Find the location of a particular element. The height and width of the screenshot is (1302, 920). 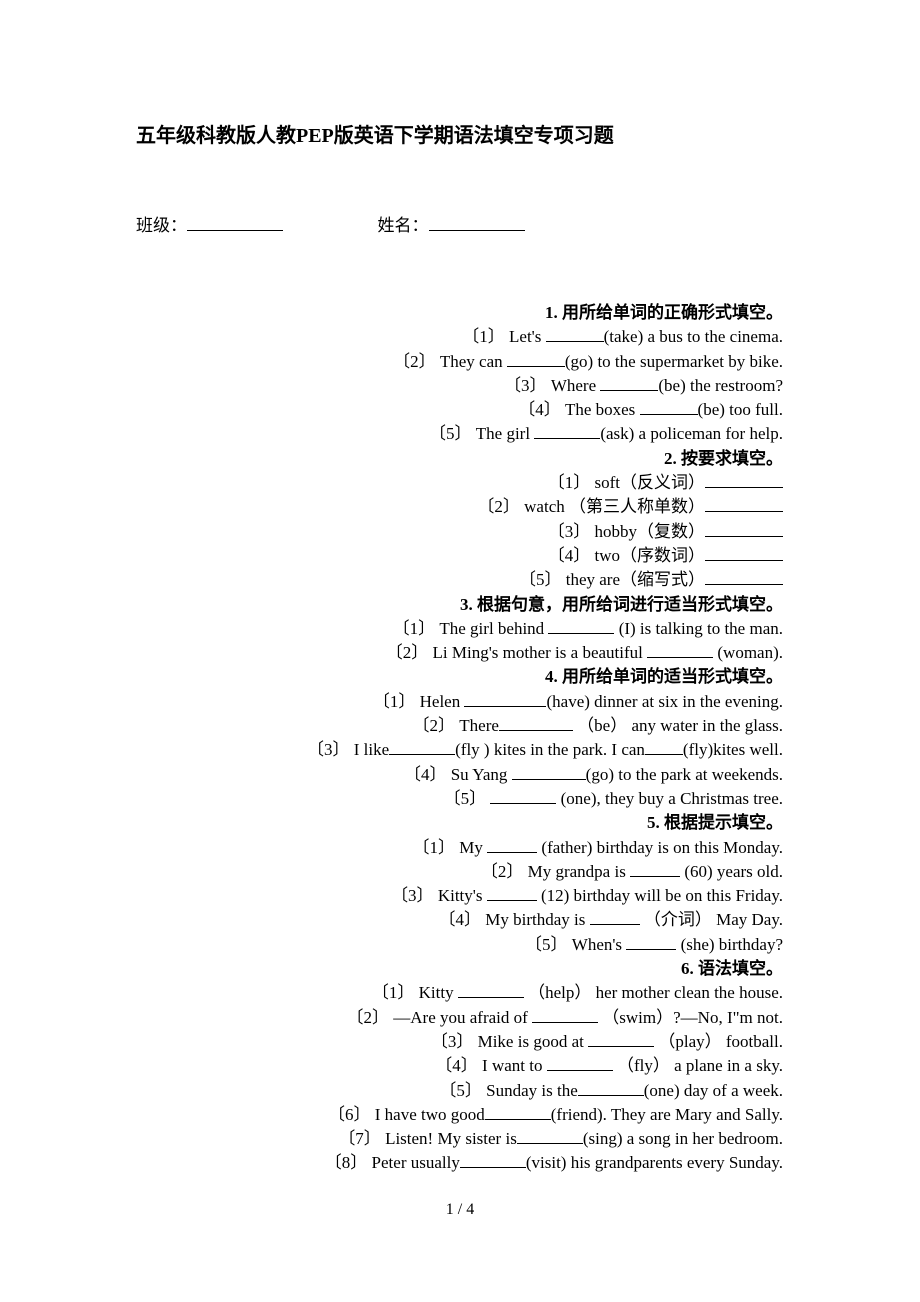

question-text-before: Li Ming's mother is a beautiful is located at coordinates (538, 653).